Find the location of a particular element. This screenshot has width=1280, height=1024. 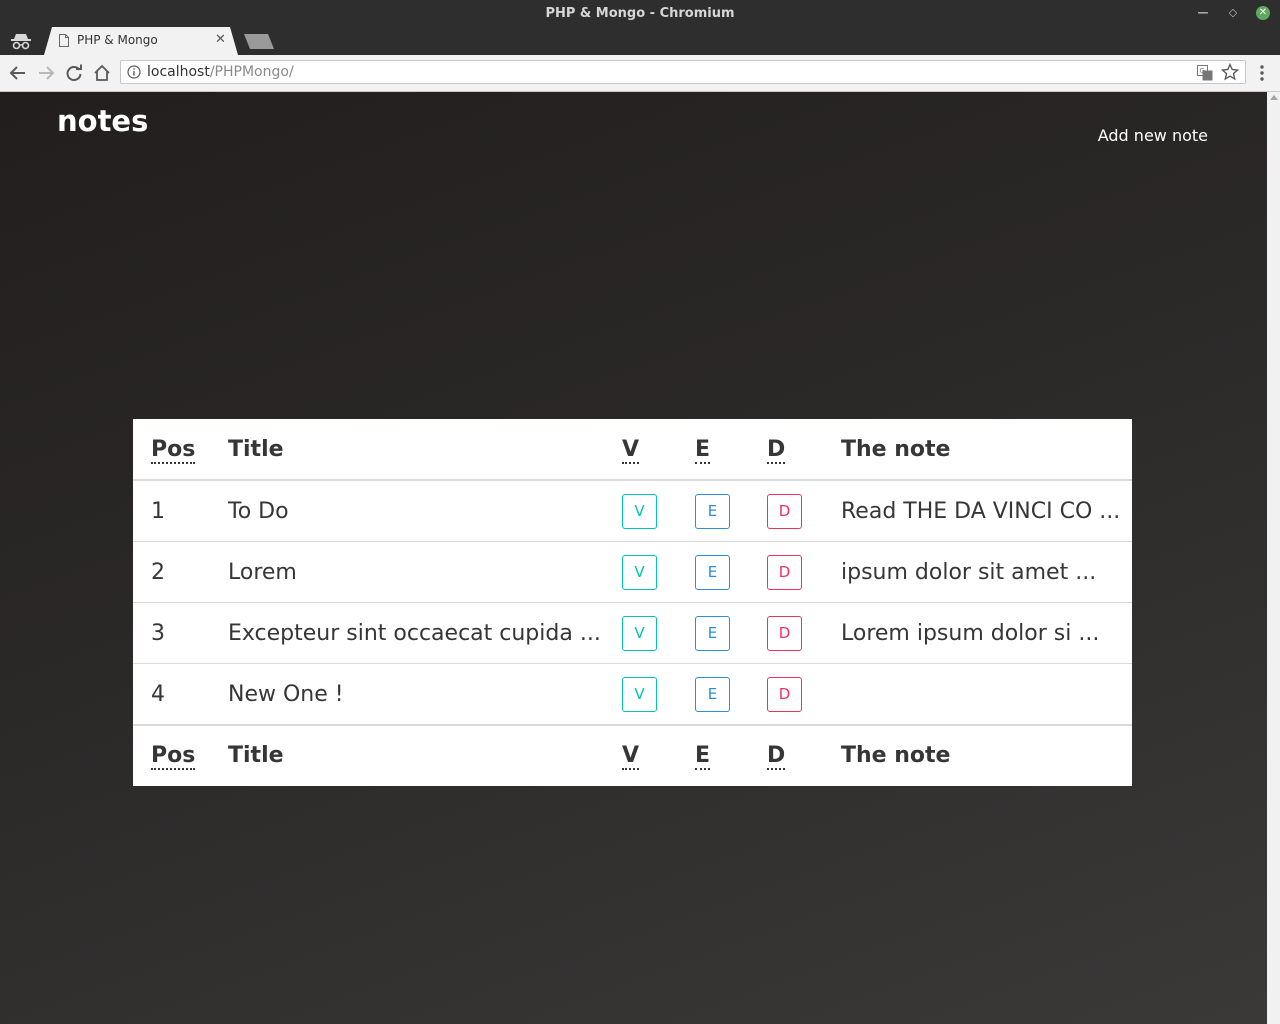

home-icon is located at coordinates (102, 73).